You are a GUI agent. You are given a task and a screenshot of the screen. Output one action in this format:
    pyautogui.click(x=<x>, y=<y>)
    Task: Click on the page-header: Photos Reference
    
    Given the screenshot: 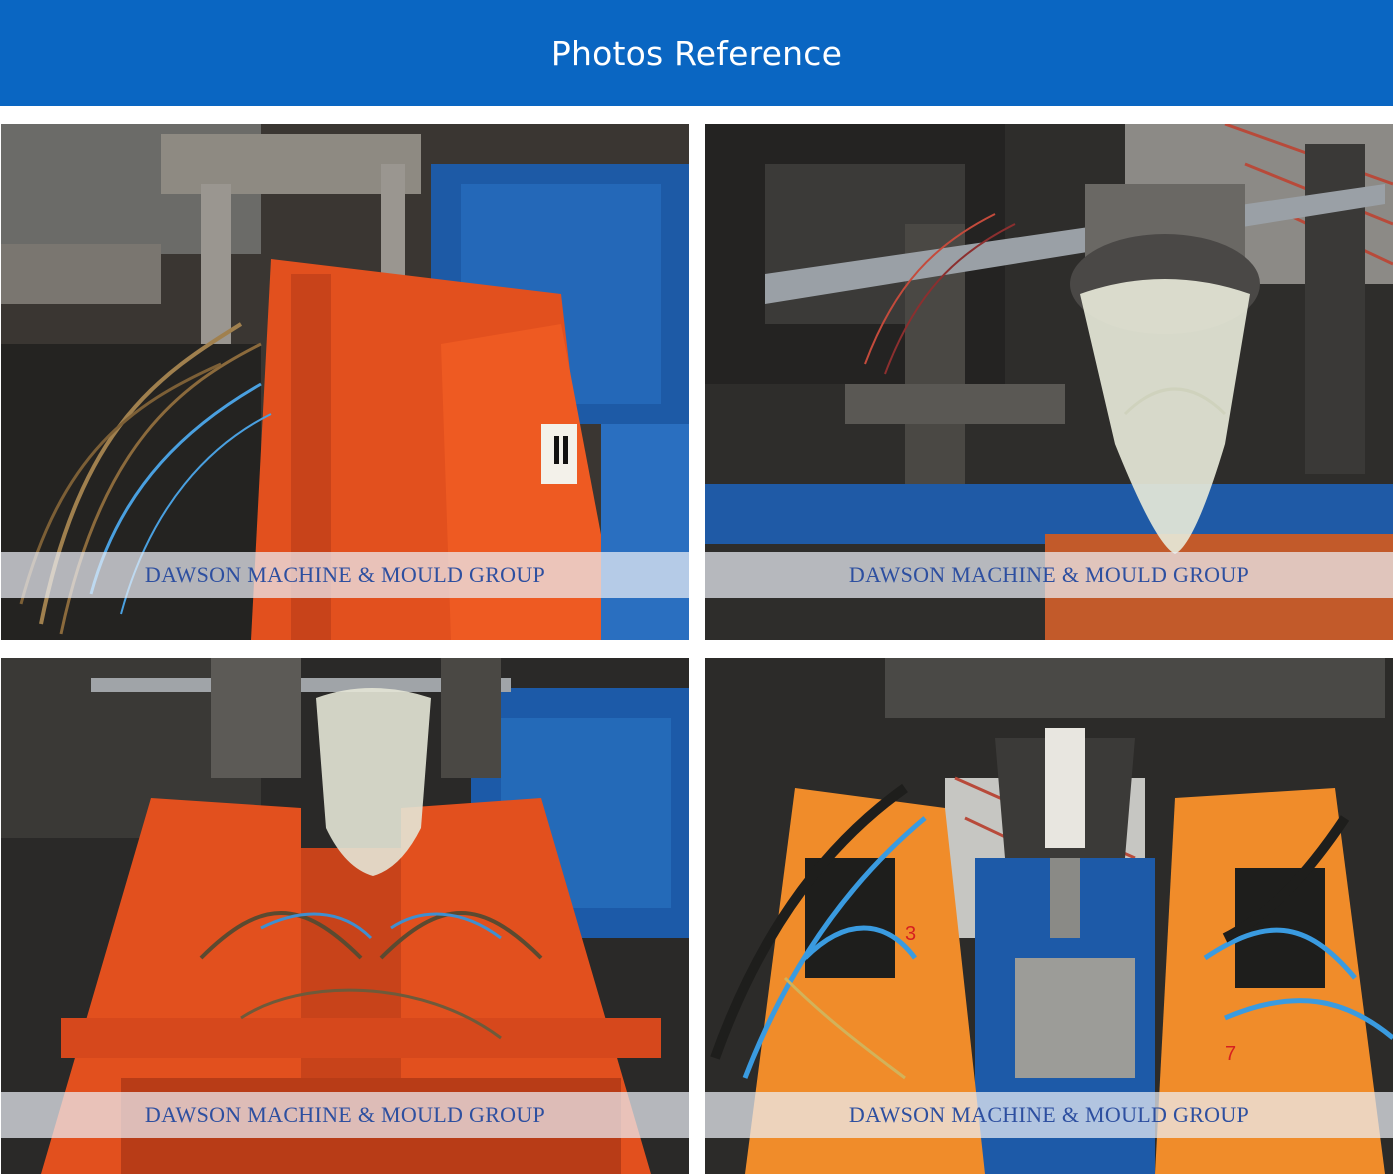 What is the action you would take?
    pyautogui.click(x=696, y=53)
    